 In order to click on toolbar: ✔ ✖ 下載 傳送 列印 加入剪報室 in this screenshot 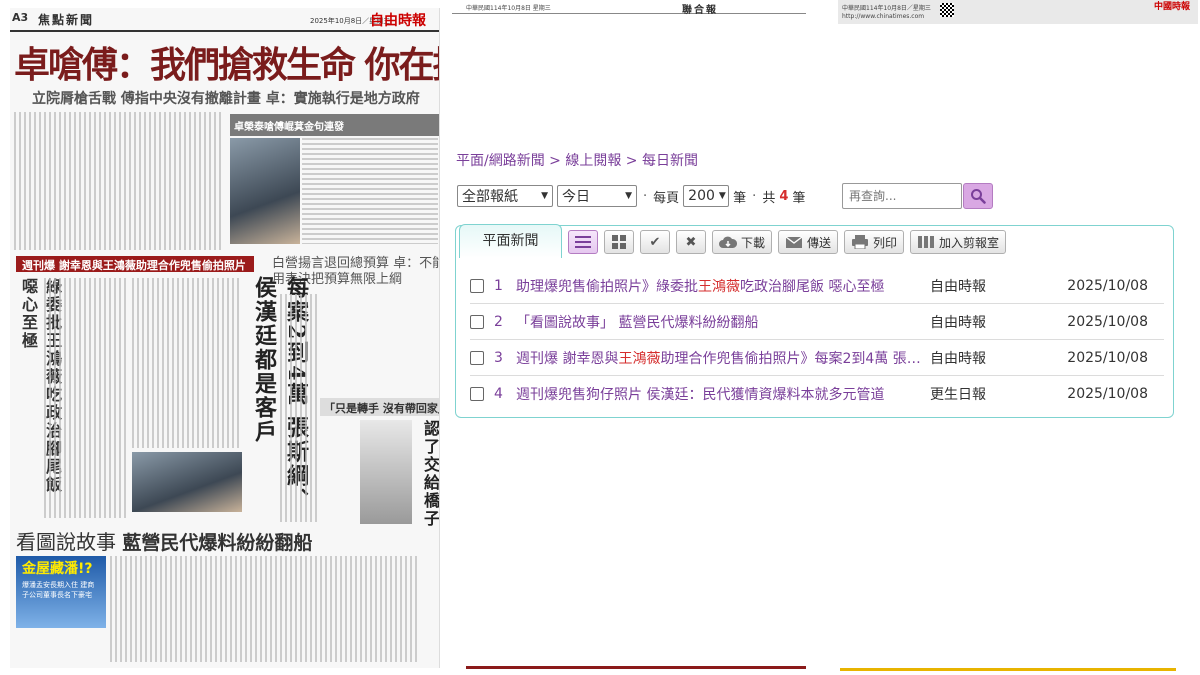, I will do `click(787, 242)`.